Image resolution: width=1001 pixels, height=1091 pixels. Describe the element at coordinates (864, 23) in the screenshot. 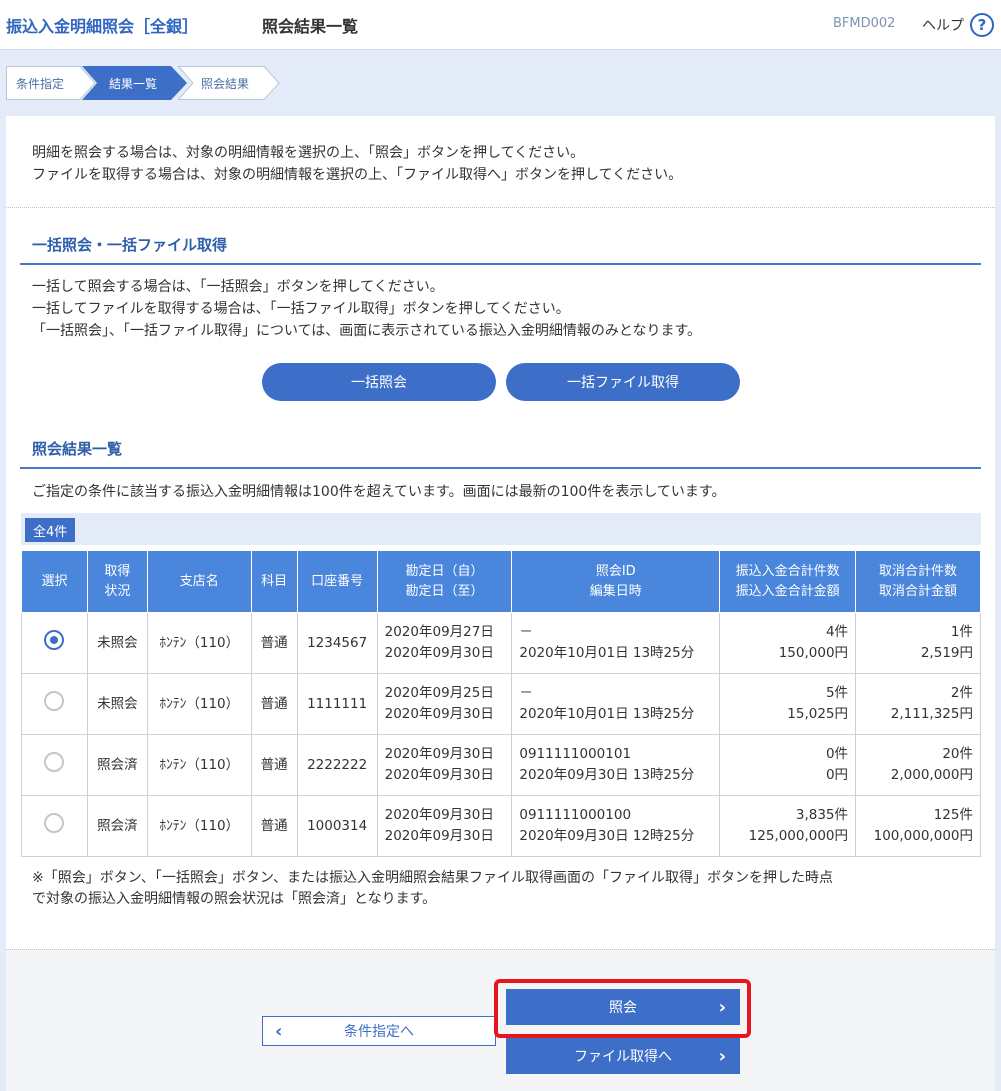

I see `screen-id: BFMD002` at that location.